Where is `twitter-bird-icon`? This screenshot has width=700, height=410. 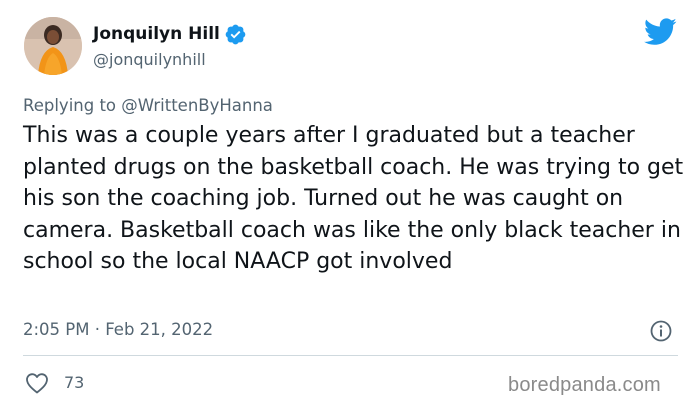
twitter-bird-icon is located at coordinates (660, 32).